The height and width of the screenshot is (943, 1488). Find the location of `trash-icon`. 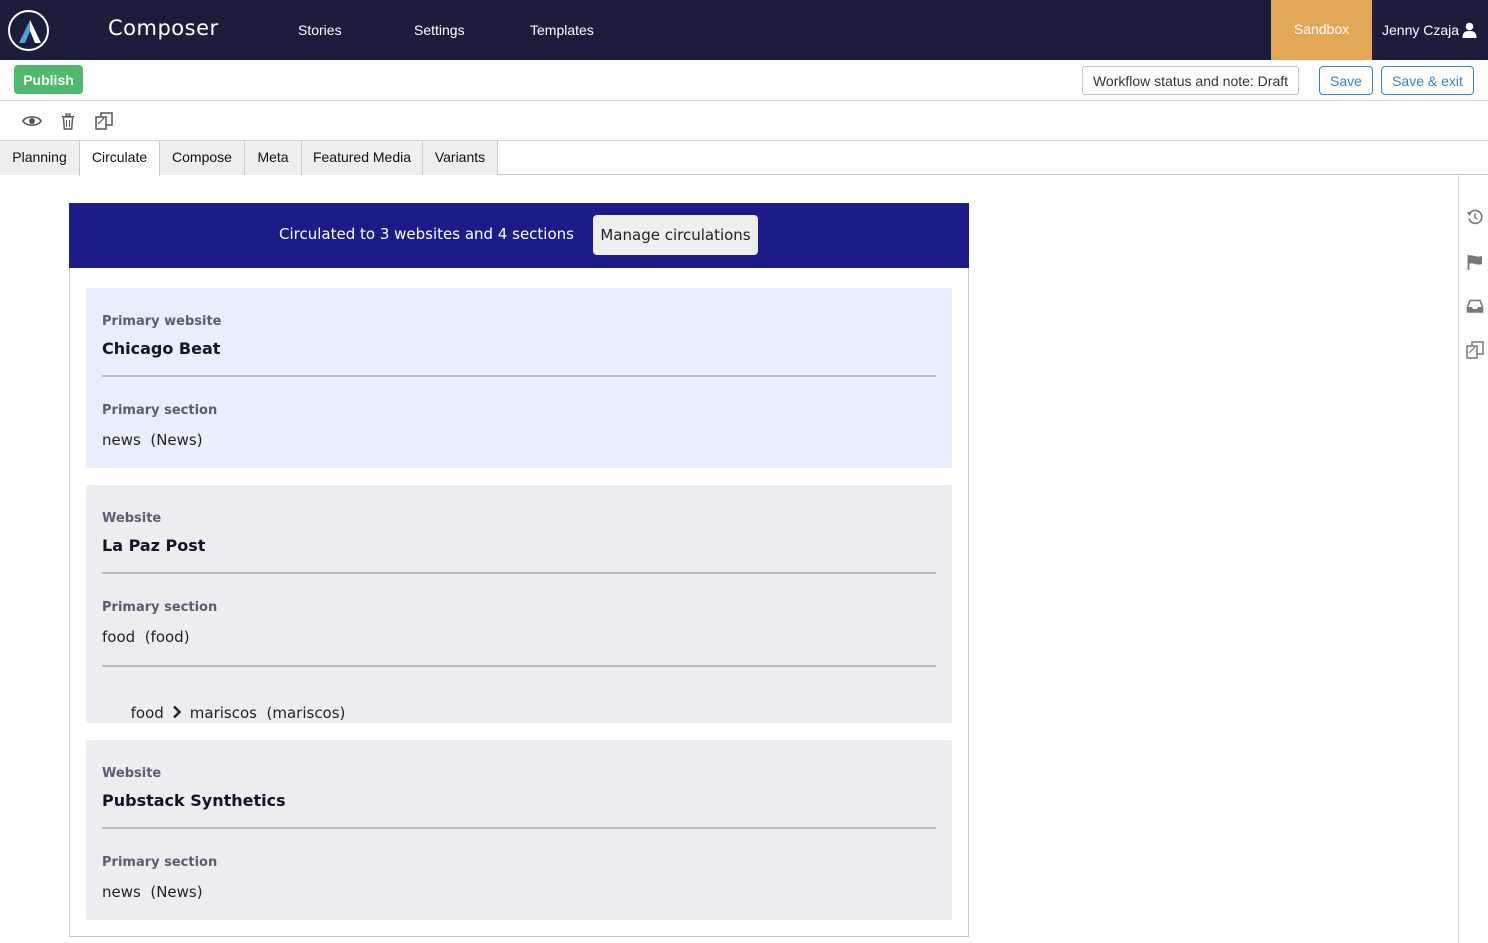

trash-icon is located at coordinates (68, 121).